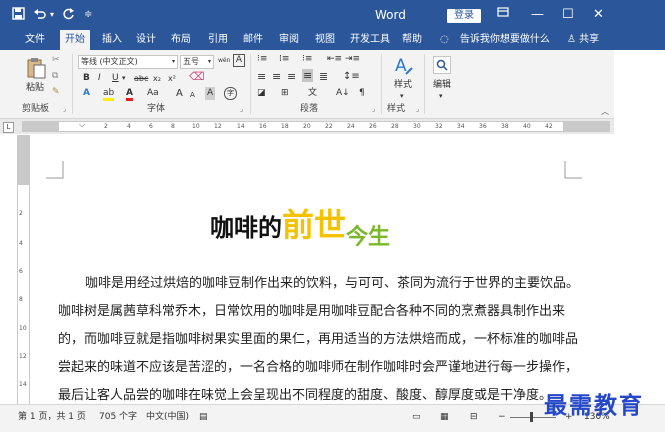  I want to click on paragraph-line: 最后让客人品尝的咖啡在味觉上会呈现出不同程度的甜度、酸度、醇厚度或是干净度。, so click(305, 395).